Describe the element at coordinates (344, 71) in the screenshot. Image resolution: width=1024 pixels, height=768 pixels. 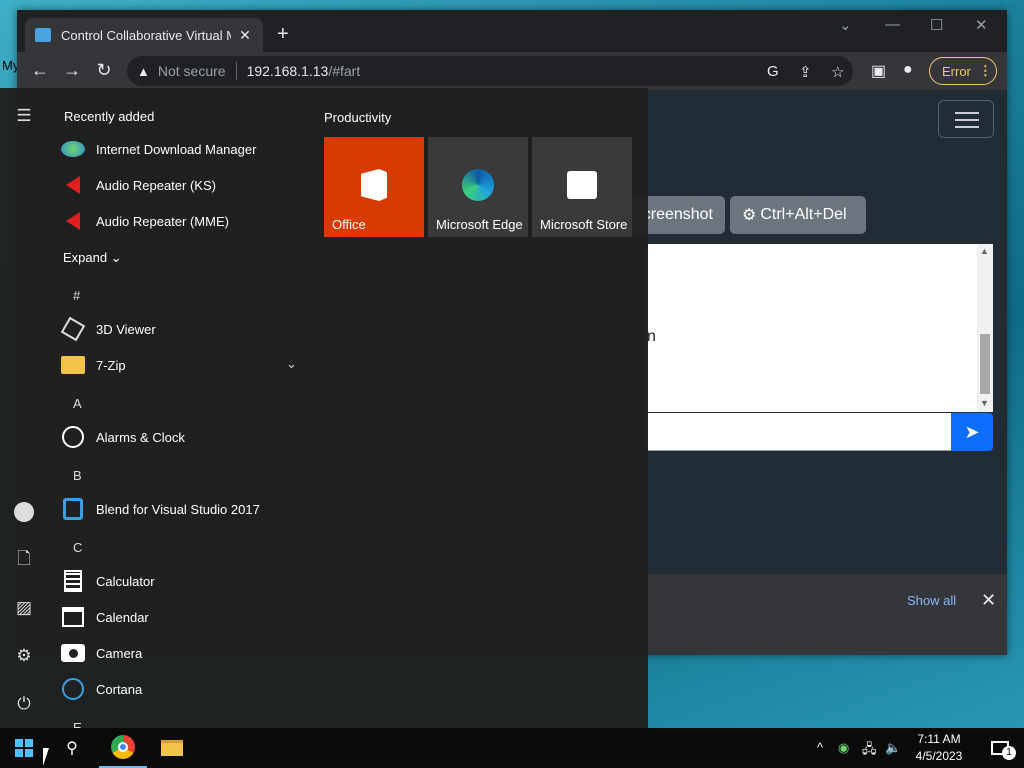
I see `url-path: /#fart` at that location.